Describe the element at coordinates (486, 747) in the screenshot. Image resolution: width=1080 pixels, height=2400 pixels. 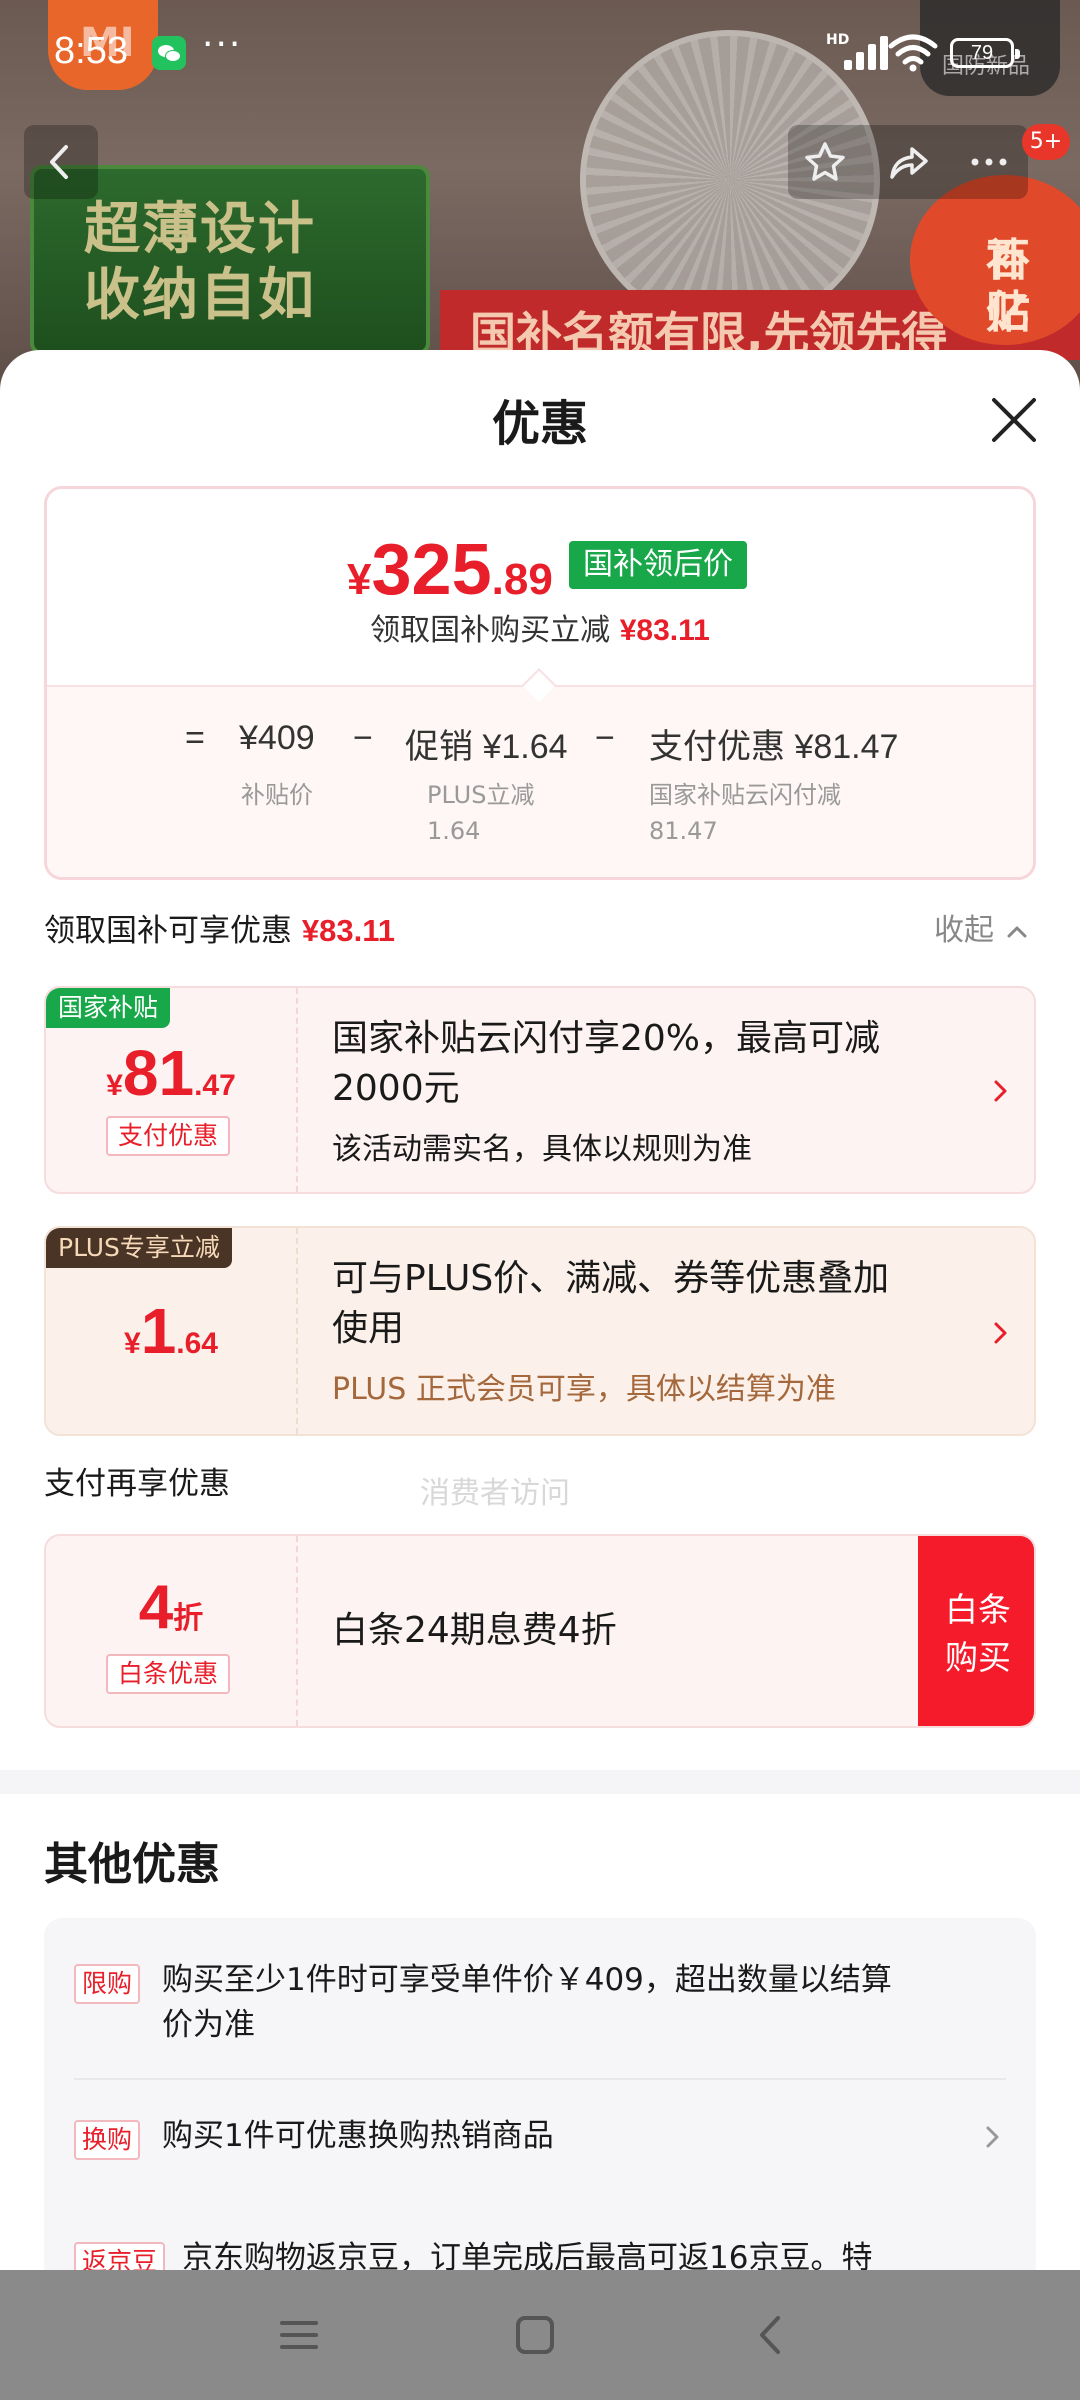
I see `promo-discount: 促销 ¥1.64` at that location.